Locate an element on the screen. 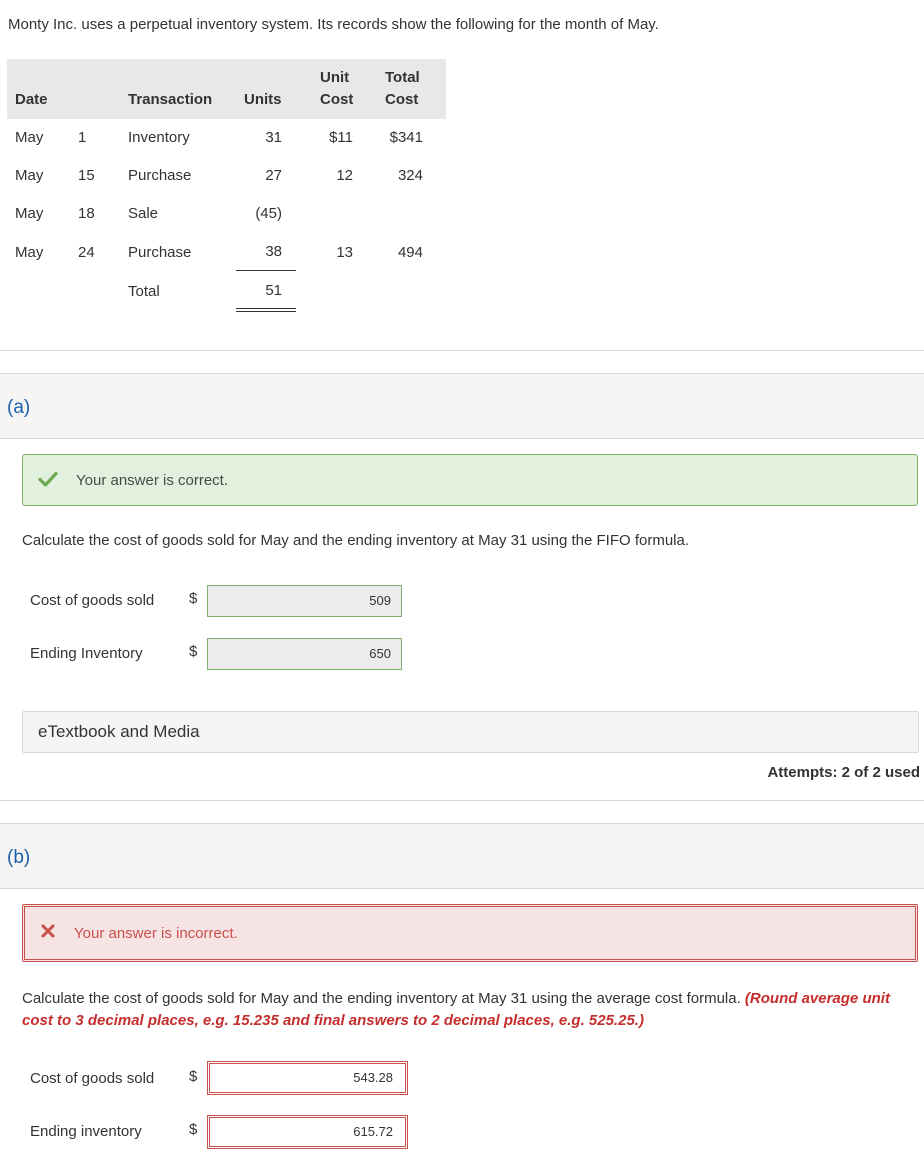 This screenshot has height=1162, width=924. header-total-cost-line2: Cost is located at coordinates (402, 99).